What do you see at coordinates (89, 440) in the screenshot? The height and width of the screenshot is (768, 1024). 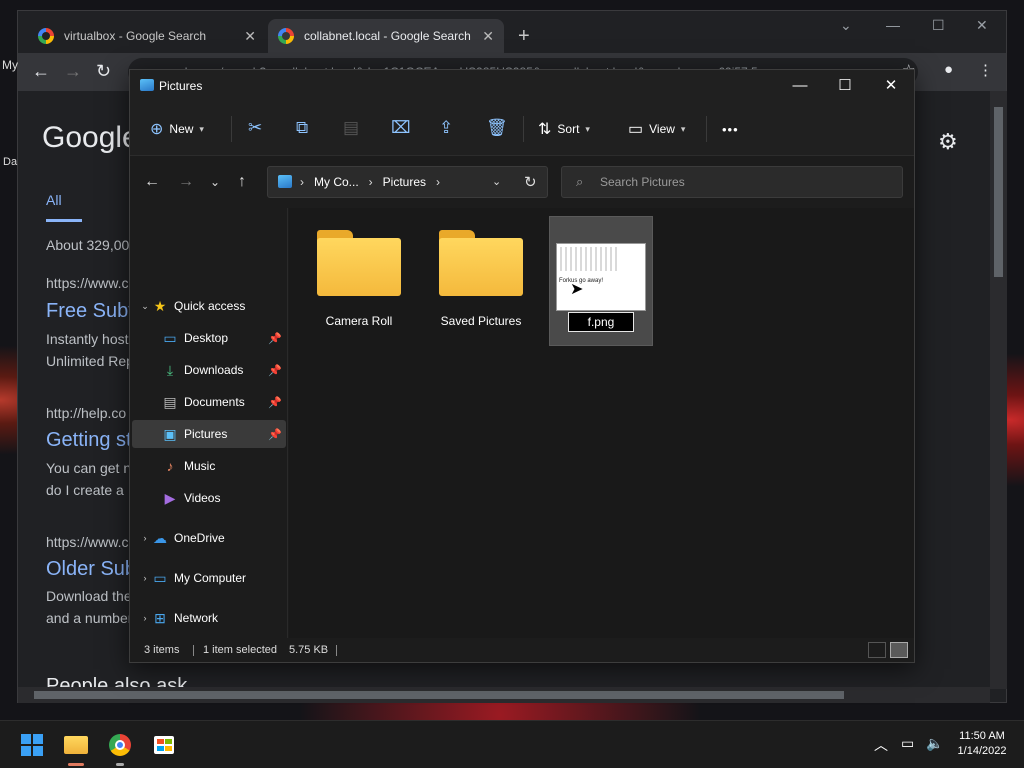 I see `result-title: Getting st` at bounding box center [89, 440].